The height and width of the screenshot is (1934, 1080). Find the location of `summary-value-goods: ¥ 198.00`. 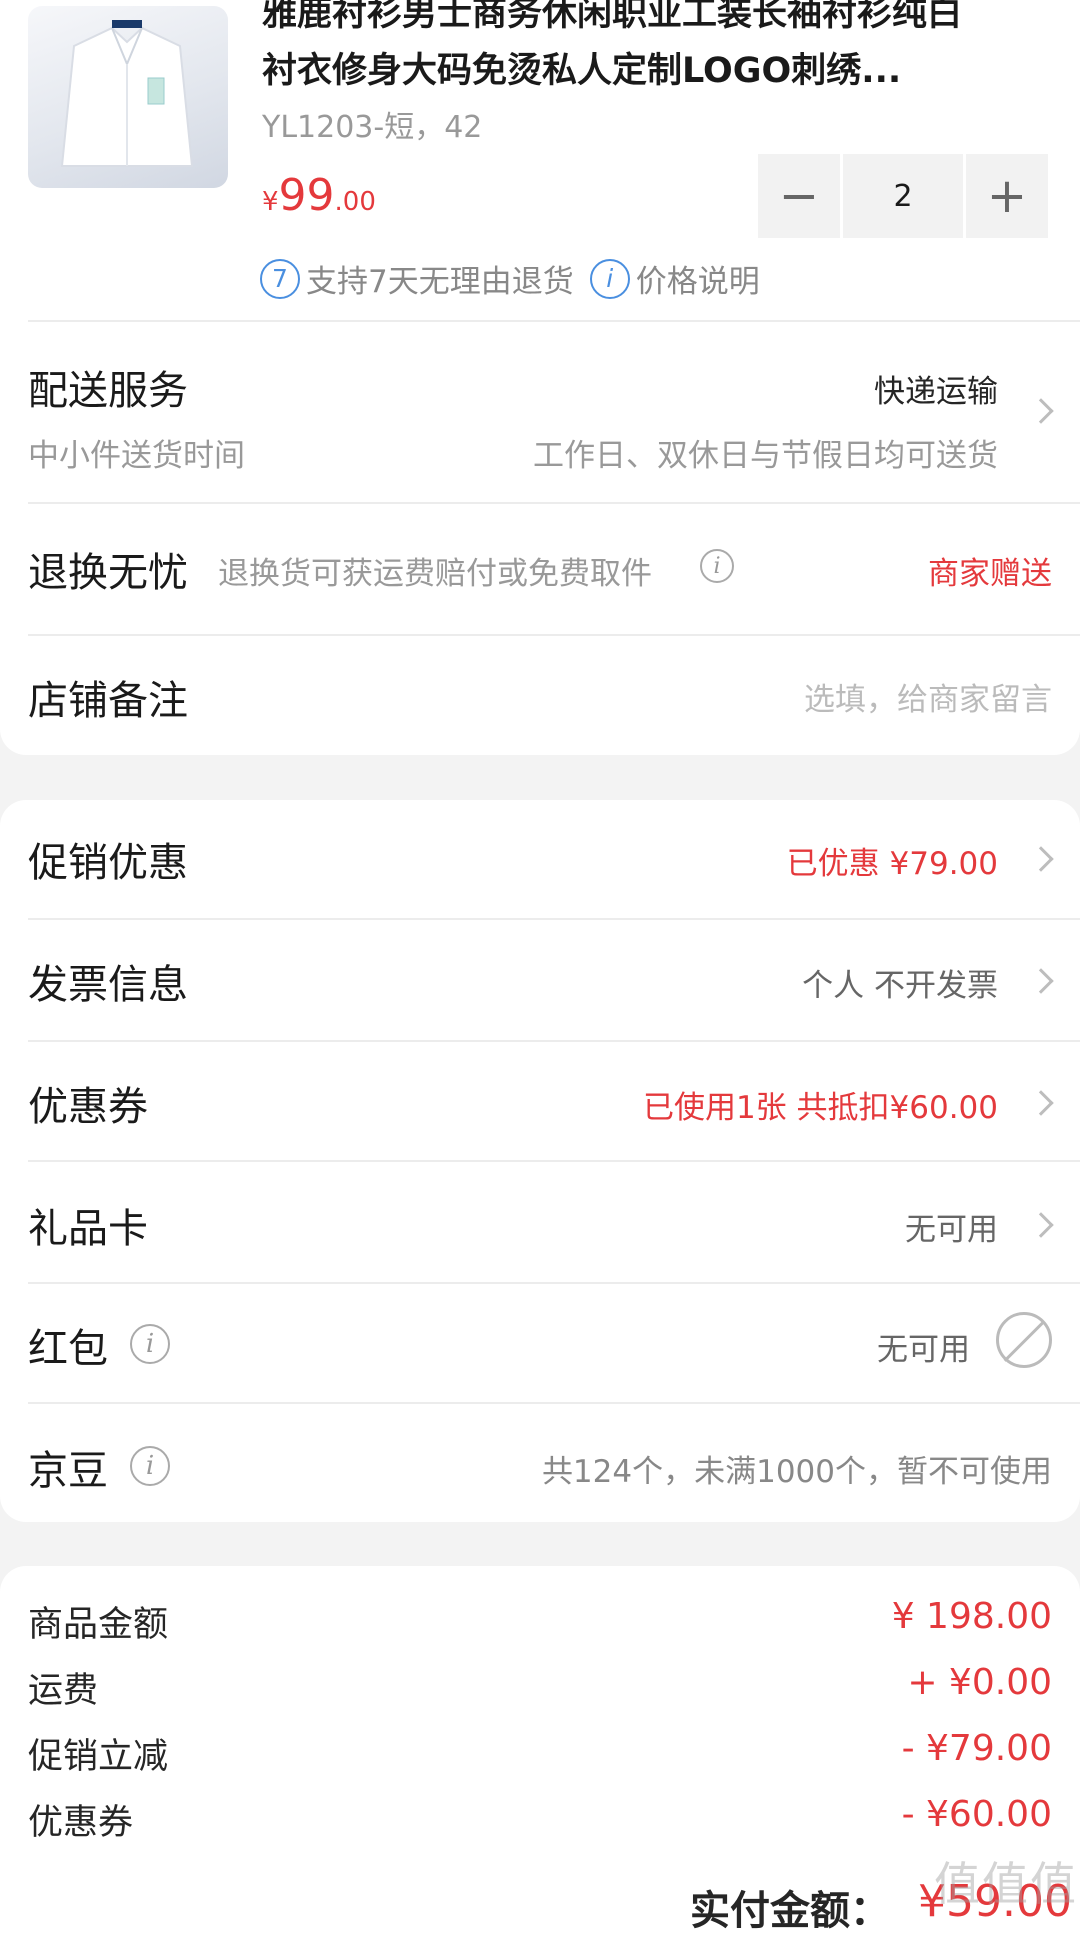

summary-value-goods: ¥ 198.00 is located at coordinates (971, 1616).